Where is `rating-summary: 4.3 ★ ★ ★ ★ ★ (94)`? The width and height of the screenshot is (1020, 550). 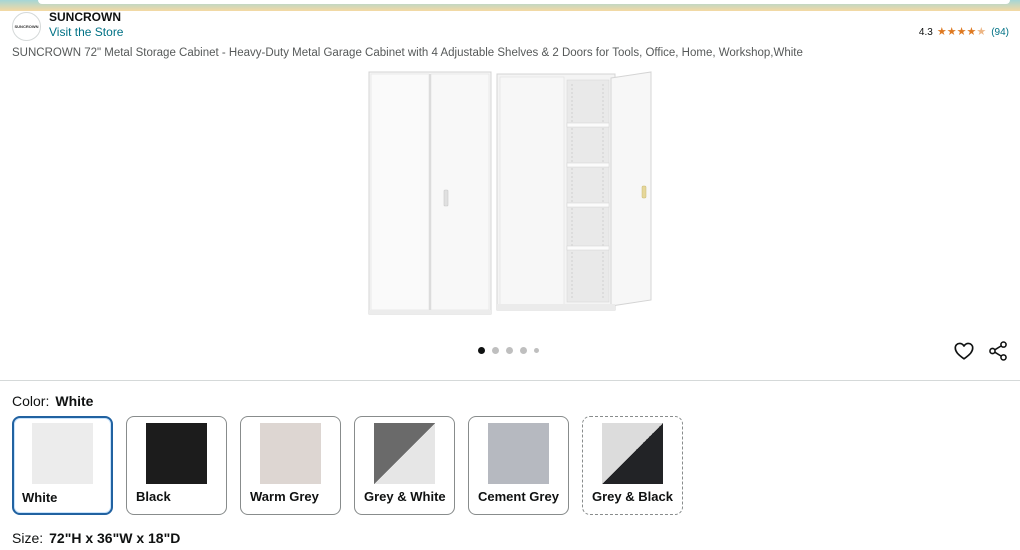
rating-summary: 4.3 ★ ★ ★ ★ ★ (94) is located at coordinates (963, 33).